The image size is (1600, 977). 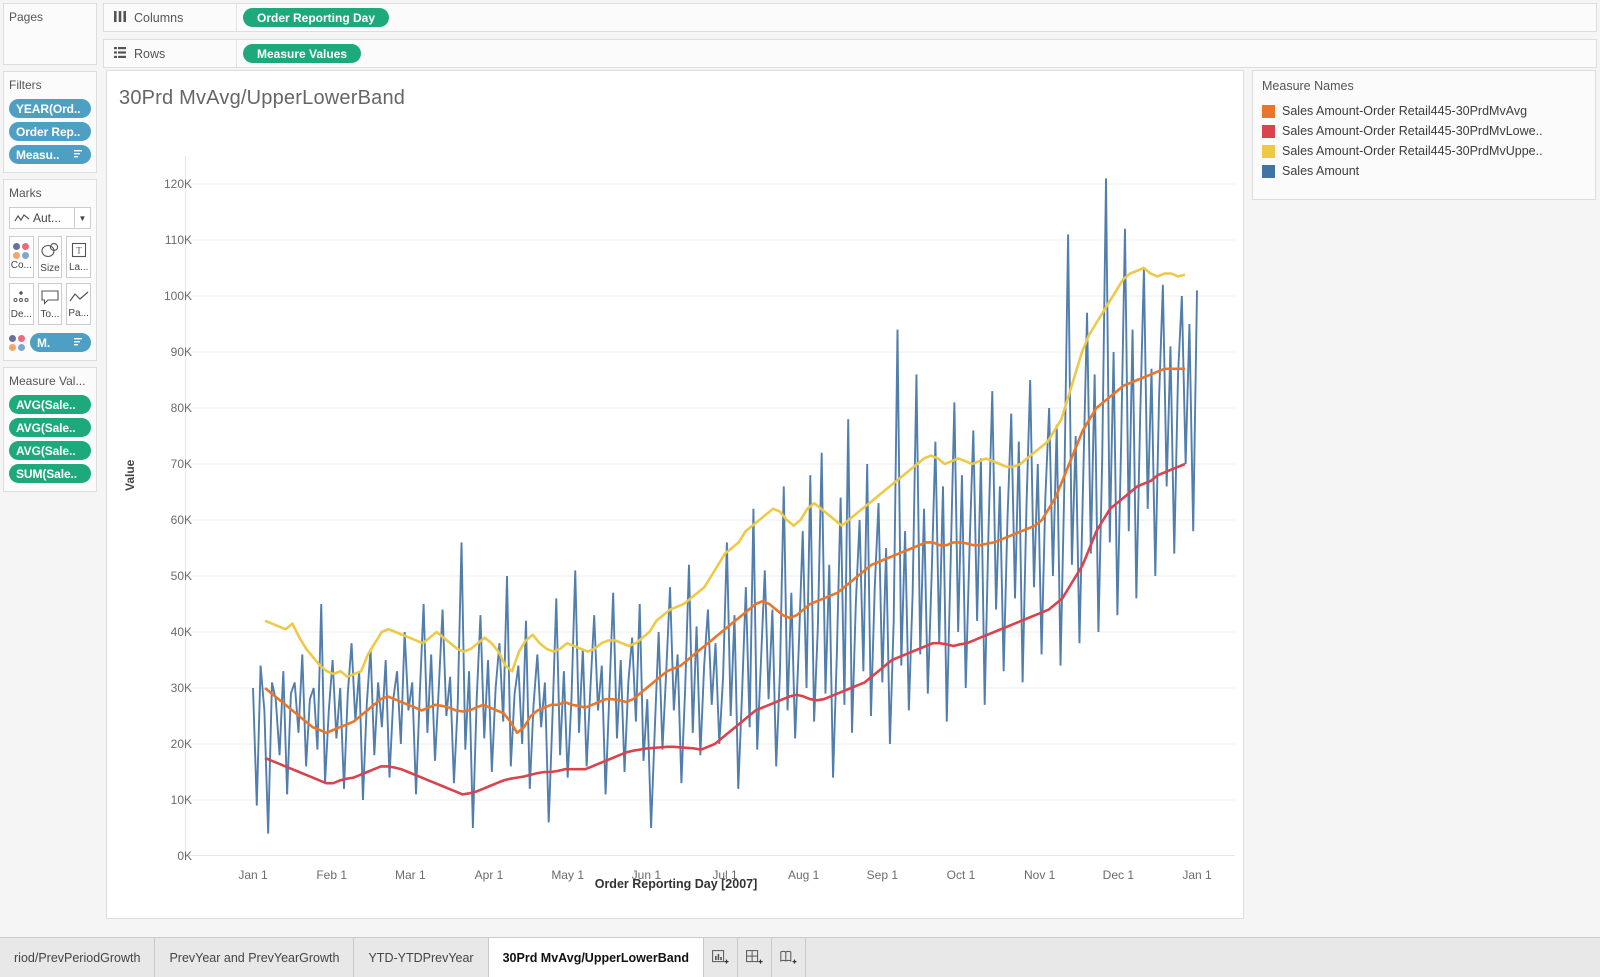 What do you see at coordinates (1268, 131) in the screenshot?
I see `legend-swatch-mvlower` at bounding box center [1268, 131].